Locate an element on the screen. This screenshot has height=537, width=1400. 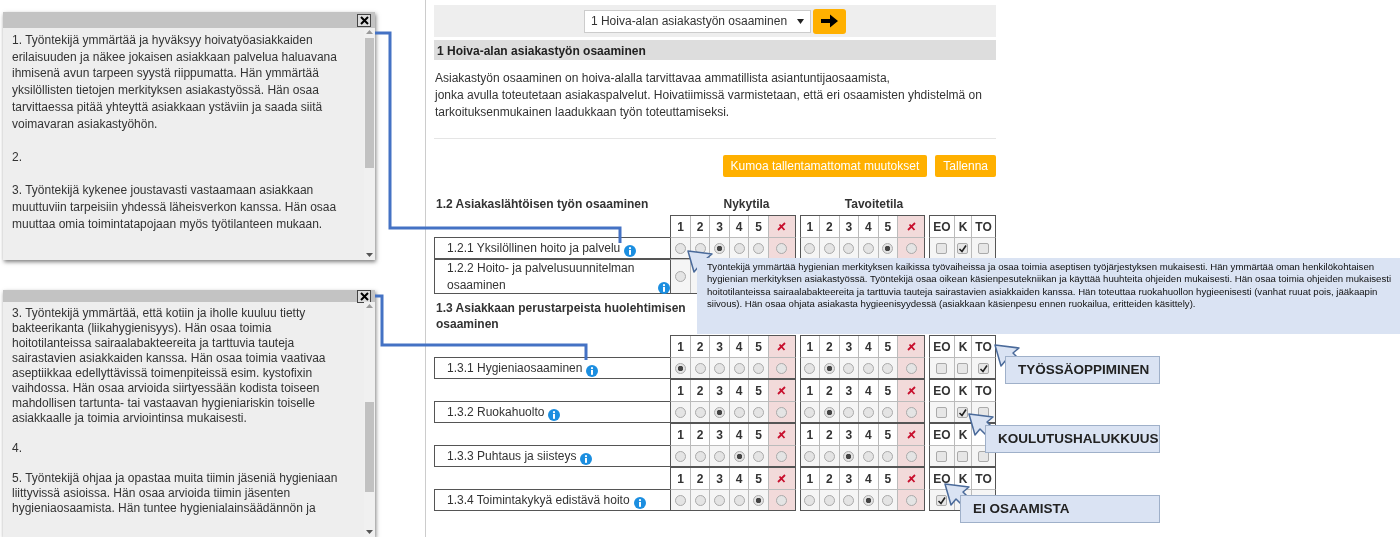
callout-label: KOULUTUSHALUKKUUS is located at coordinates (1072, 439).